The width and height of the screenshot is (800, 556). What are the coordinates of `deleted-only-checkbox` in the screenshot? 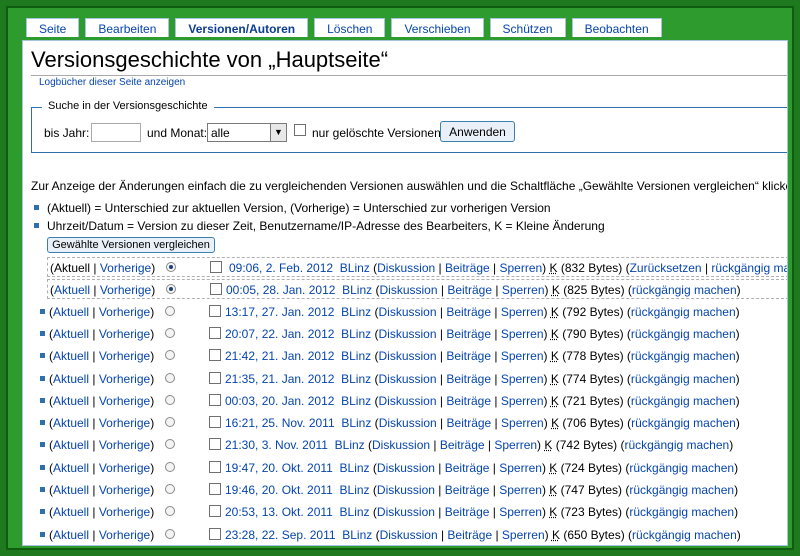 It's located at (300, 130).